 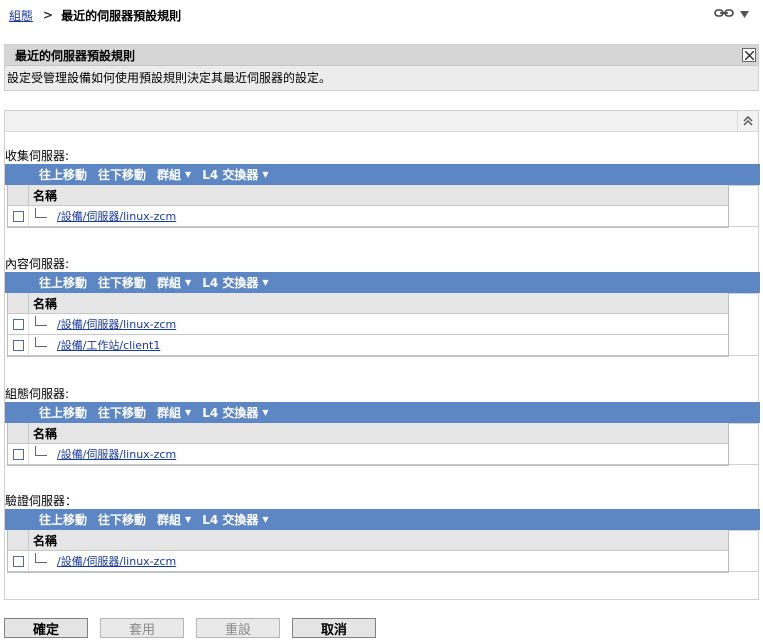 I want to click on page-title: 最近的伺服器預設規則, so click(x=121, y=15).